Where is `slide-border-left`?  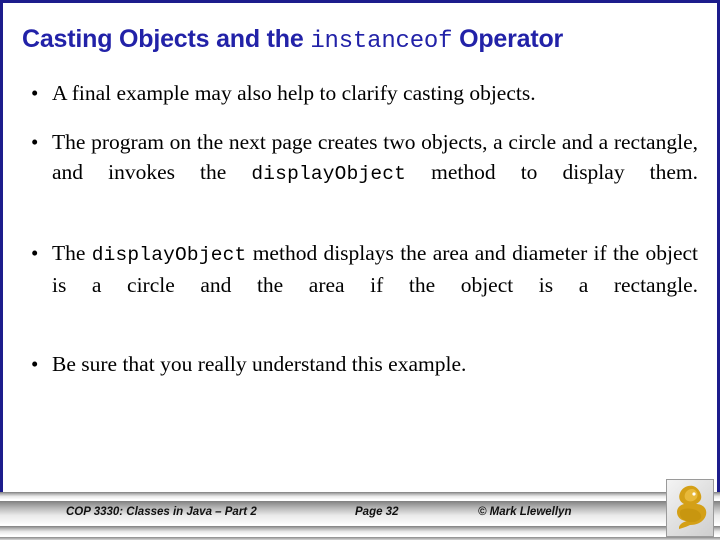 slide-border-left is located at coordinates (1, 246).